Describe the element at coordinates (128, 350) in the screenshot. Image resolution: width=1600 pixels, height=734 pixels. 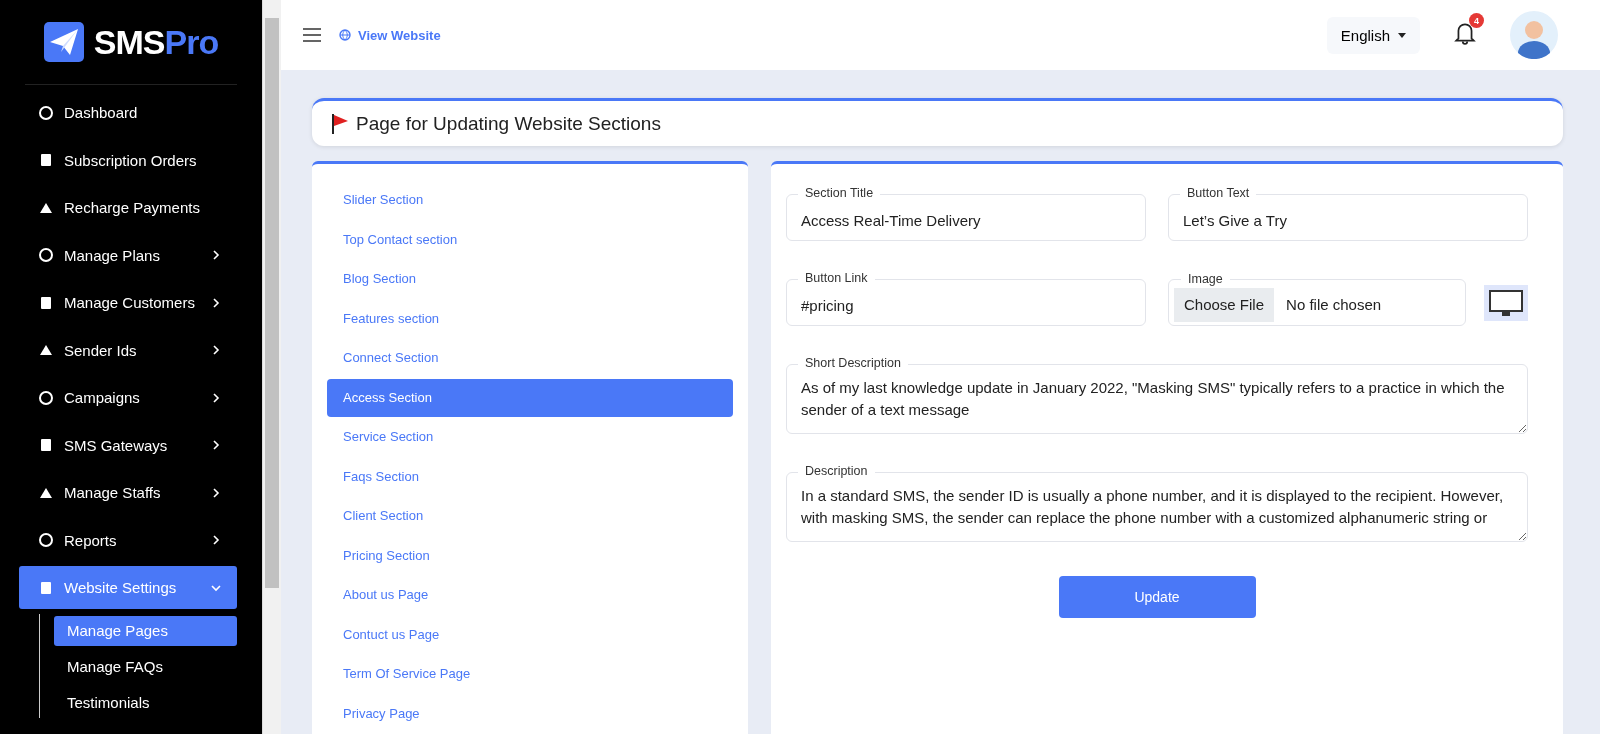
I see `sidebar-item: Sender Ids` at that location.